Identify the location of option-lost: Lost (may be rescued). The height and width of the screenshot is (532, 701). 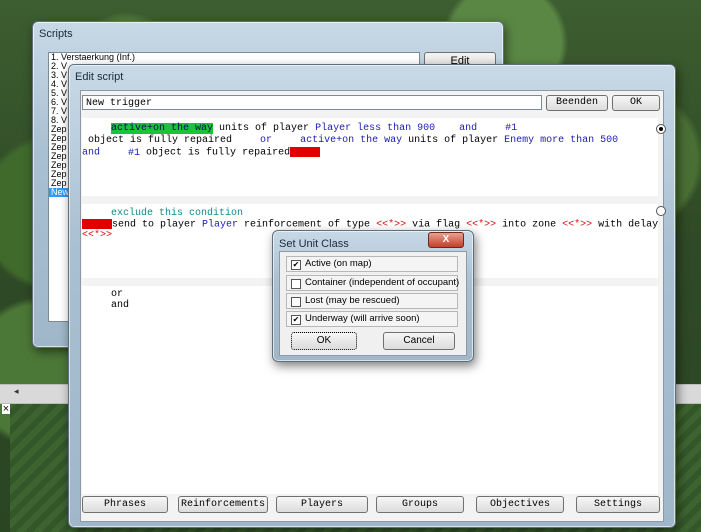
(372, 301).